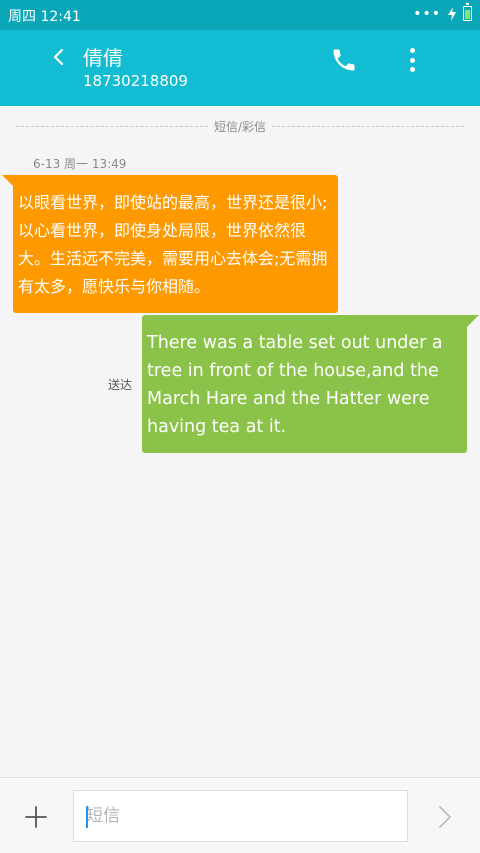  I want to click on message-input, so click(240, 816).